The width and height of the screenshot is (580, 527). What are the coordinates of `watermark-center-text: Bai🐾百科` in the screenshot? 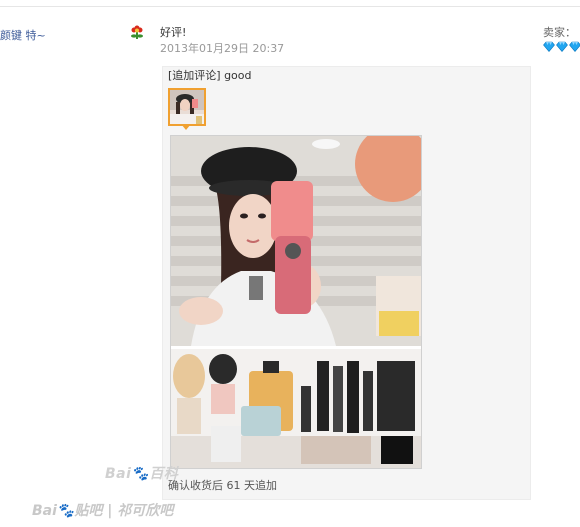 It's located at (142, 474).